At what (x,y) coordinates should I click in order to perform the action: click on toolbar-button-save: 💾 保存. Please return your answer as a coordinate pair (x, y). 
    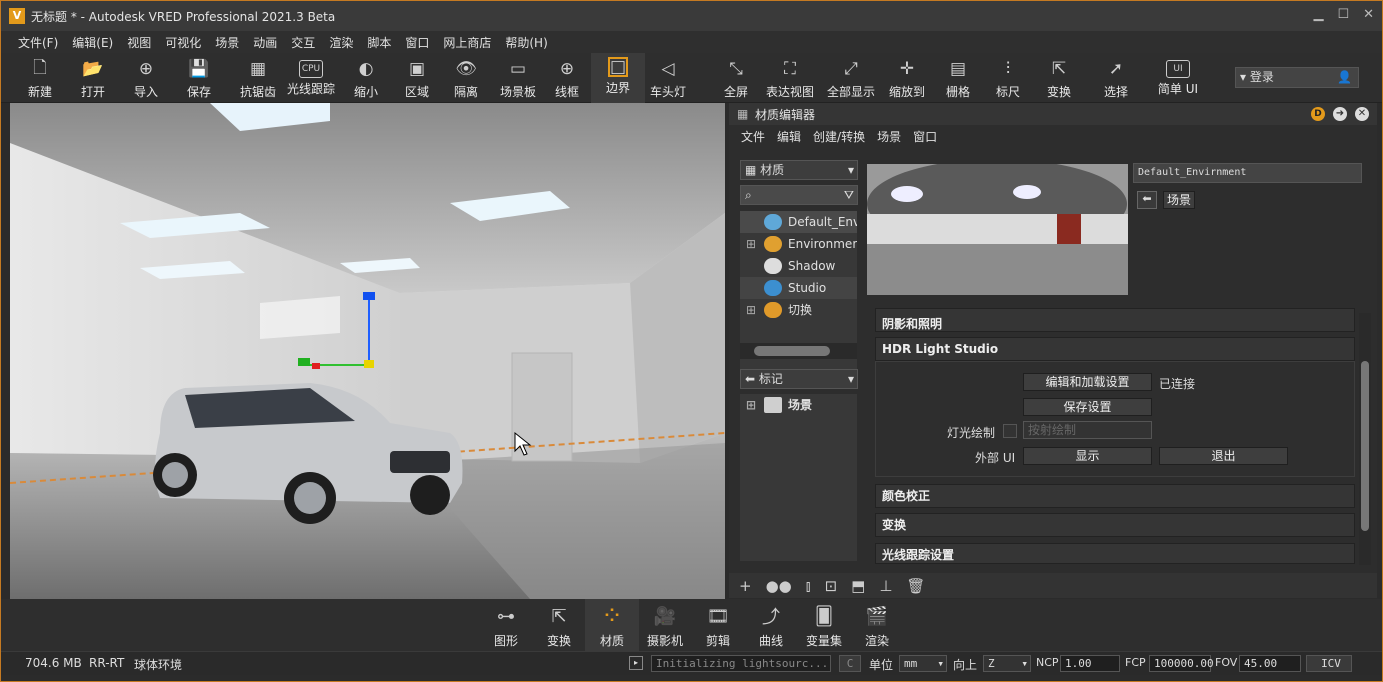
    Looking at the image, I should click on (199, 78).